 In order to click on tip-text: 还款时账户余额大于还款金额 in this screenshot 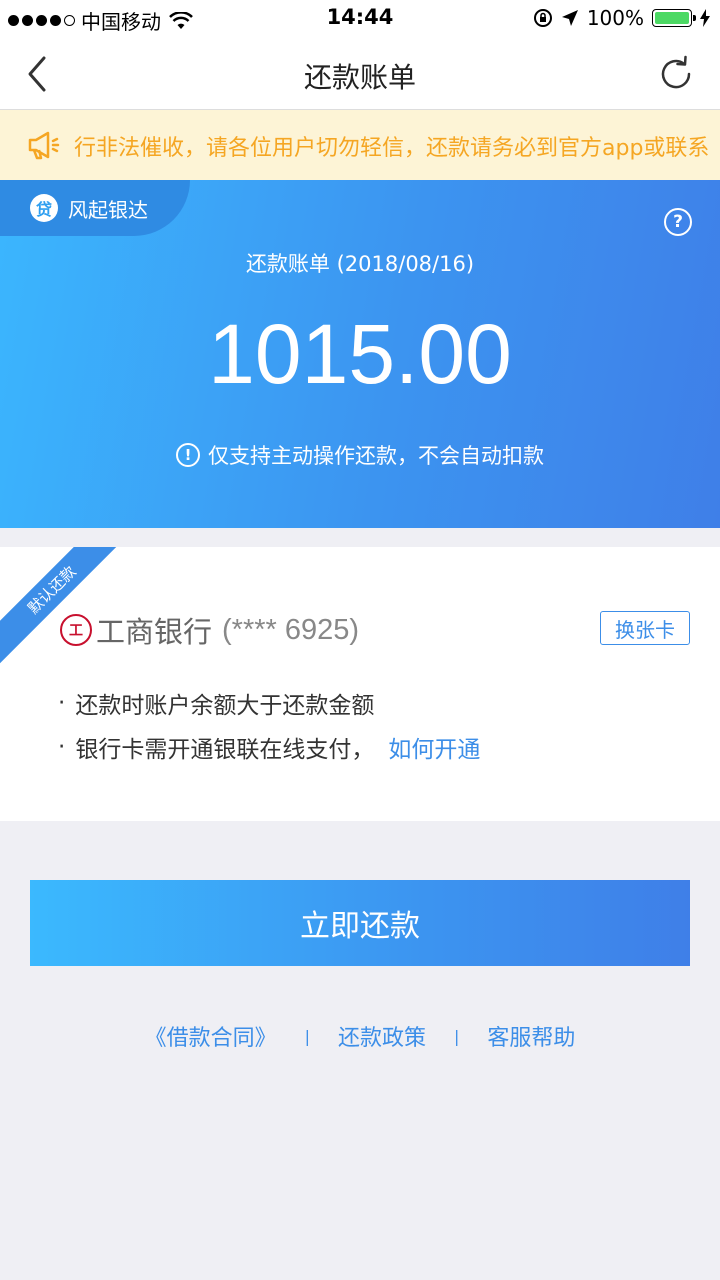, I will do `click(225, 706)`.